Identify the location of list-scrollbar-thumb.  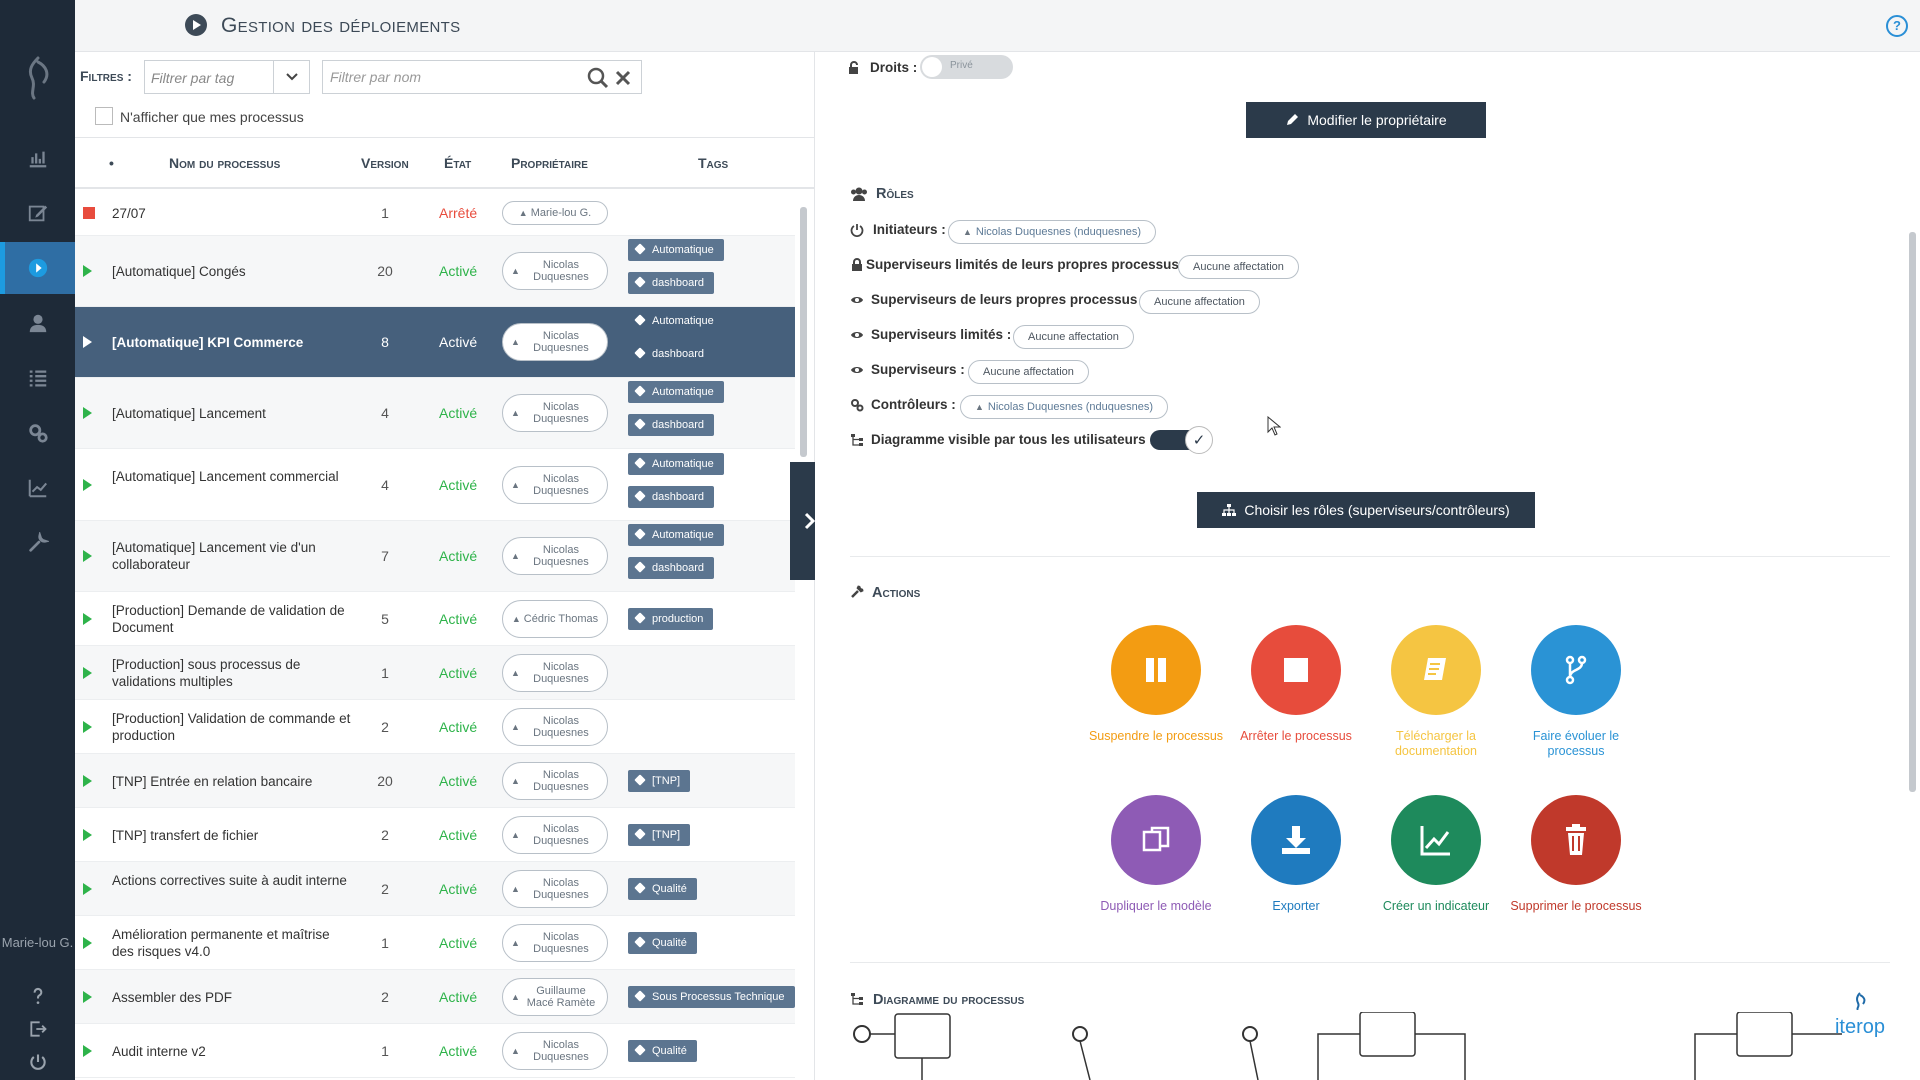
(803, 332).